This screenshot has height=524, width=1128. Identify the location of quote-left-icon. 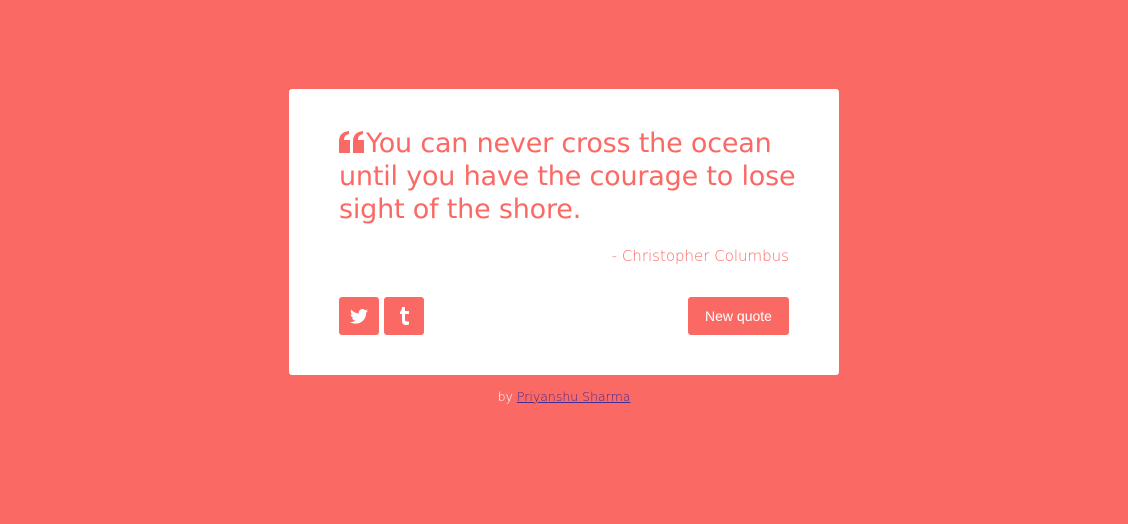
(352, 140).